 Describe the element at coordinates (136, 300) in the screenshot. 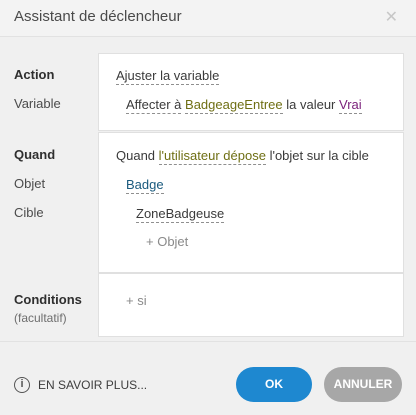

I see `add-condition-button: + si` at that location.